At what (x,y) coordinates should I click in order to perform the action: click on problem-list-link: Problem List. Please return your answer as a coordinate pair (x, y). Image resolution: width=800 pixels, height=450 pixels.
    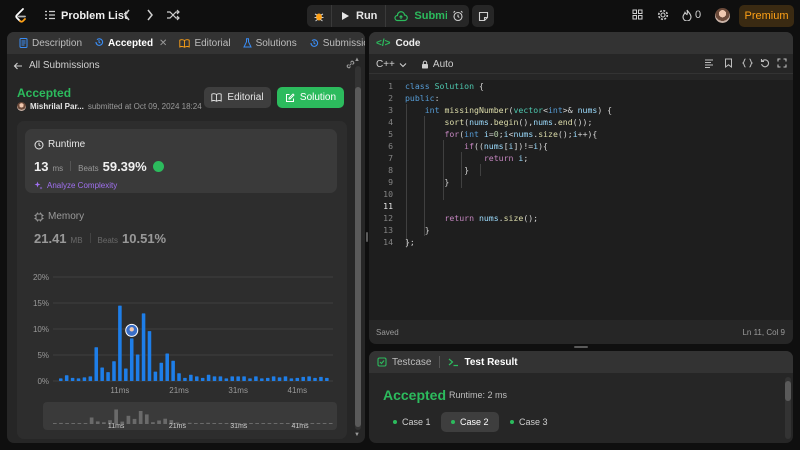
    Looking at the image, I should click on (94, 16).